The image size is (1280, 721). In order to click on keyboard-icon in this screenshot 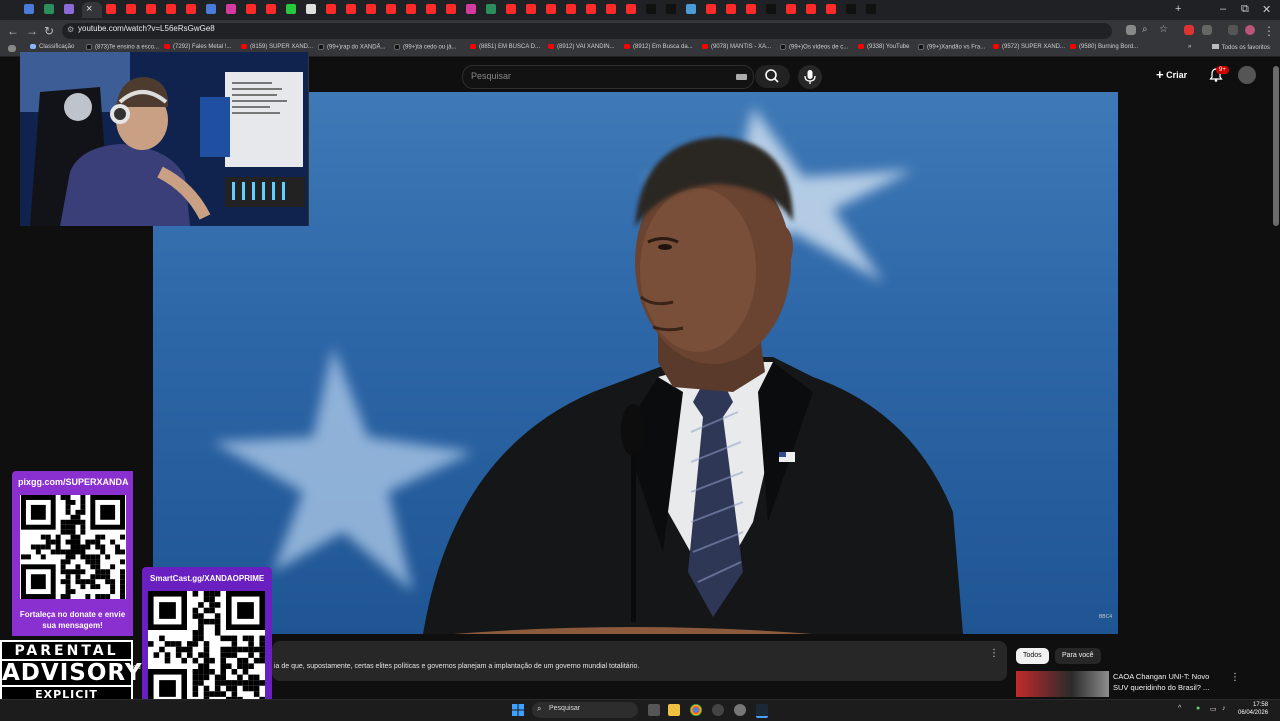, I will do `click(741, 77)`.